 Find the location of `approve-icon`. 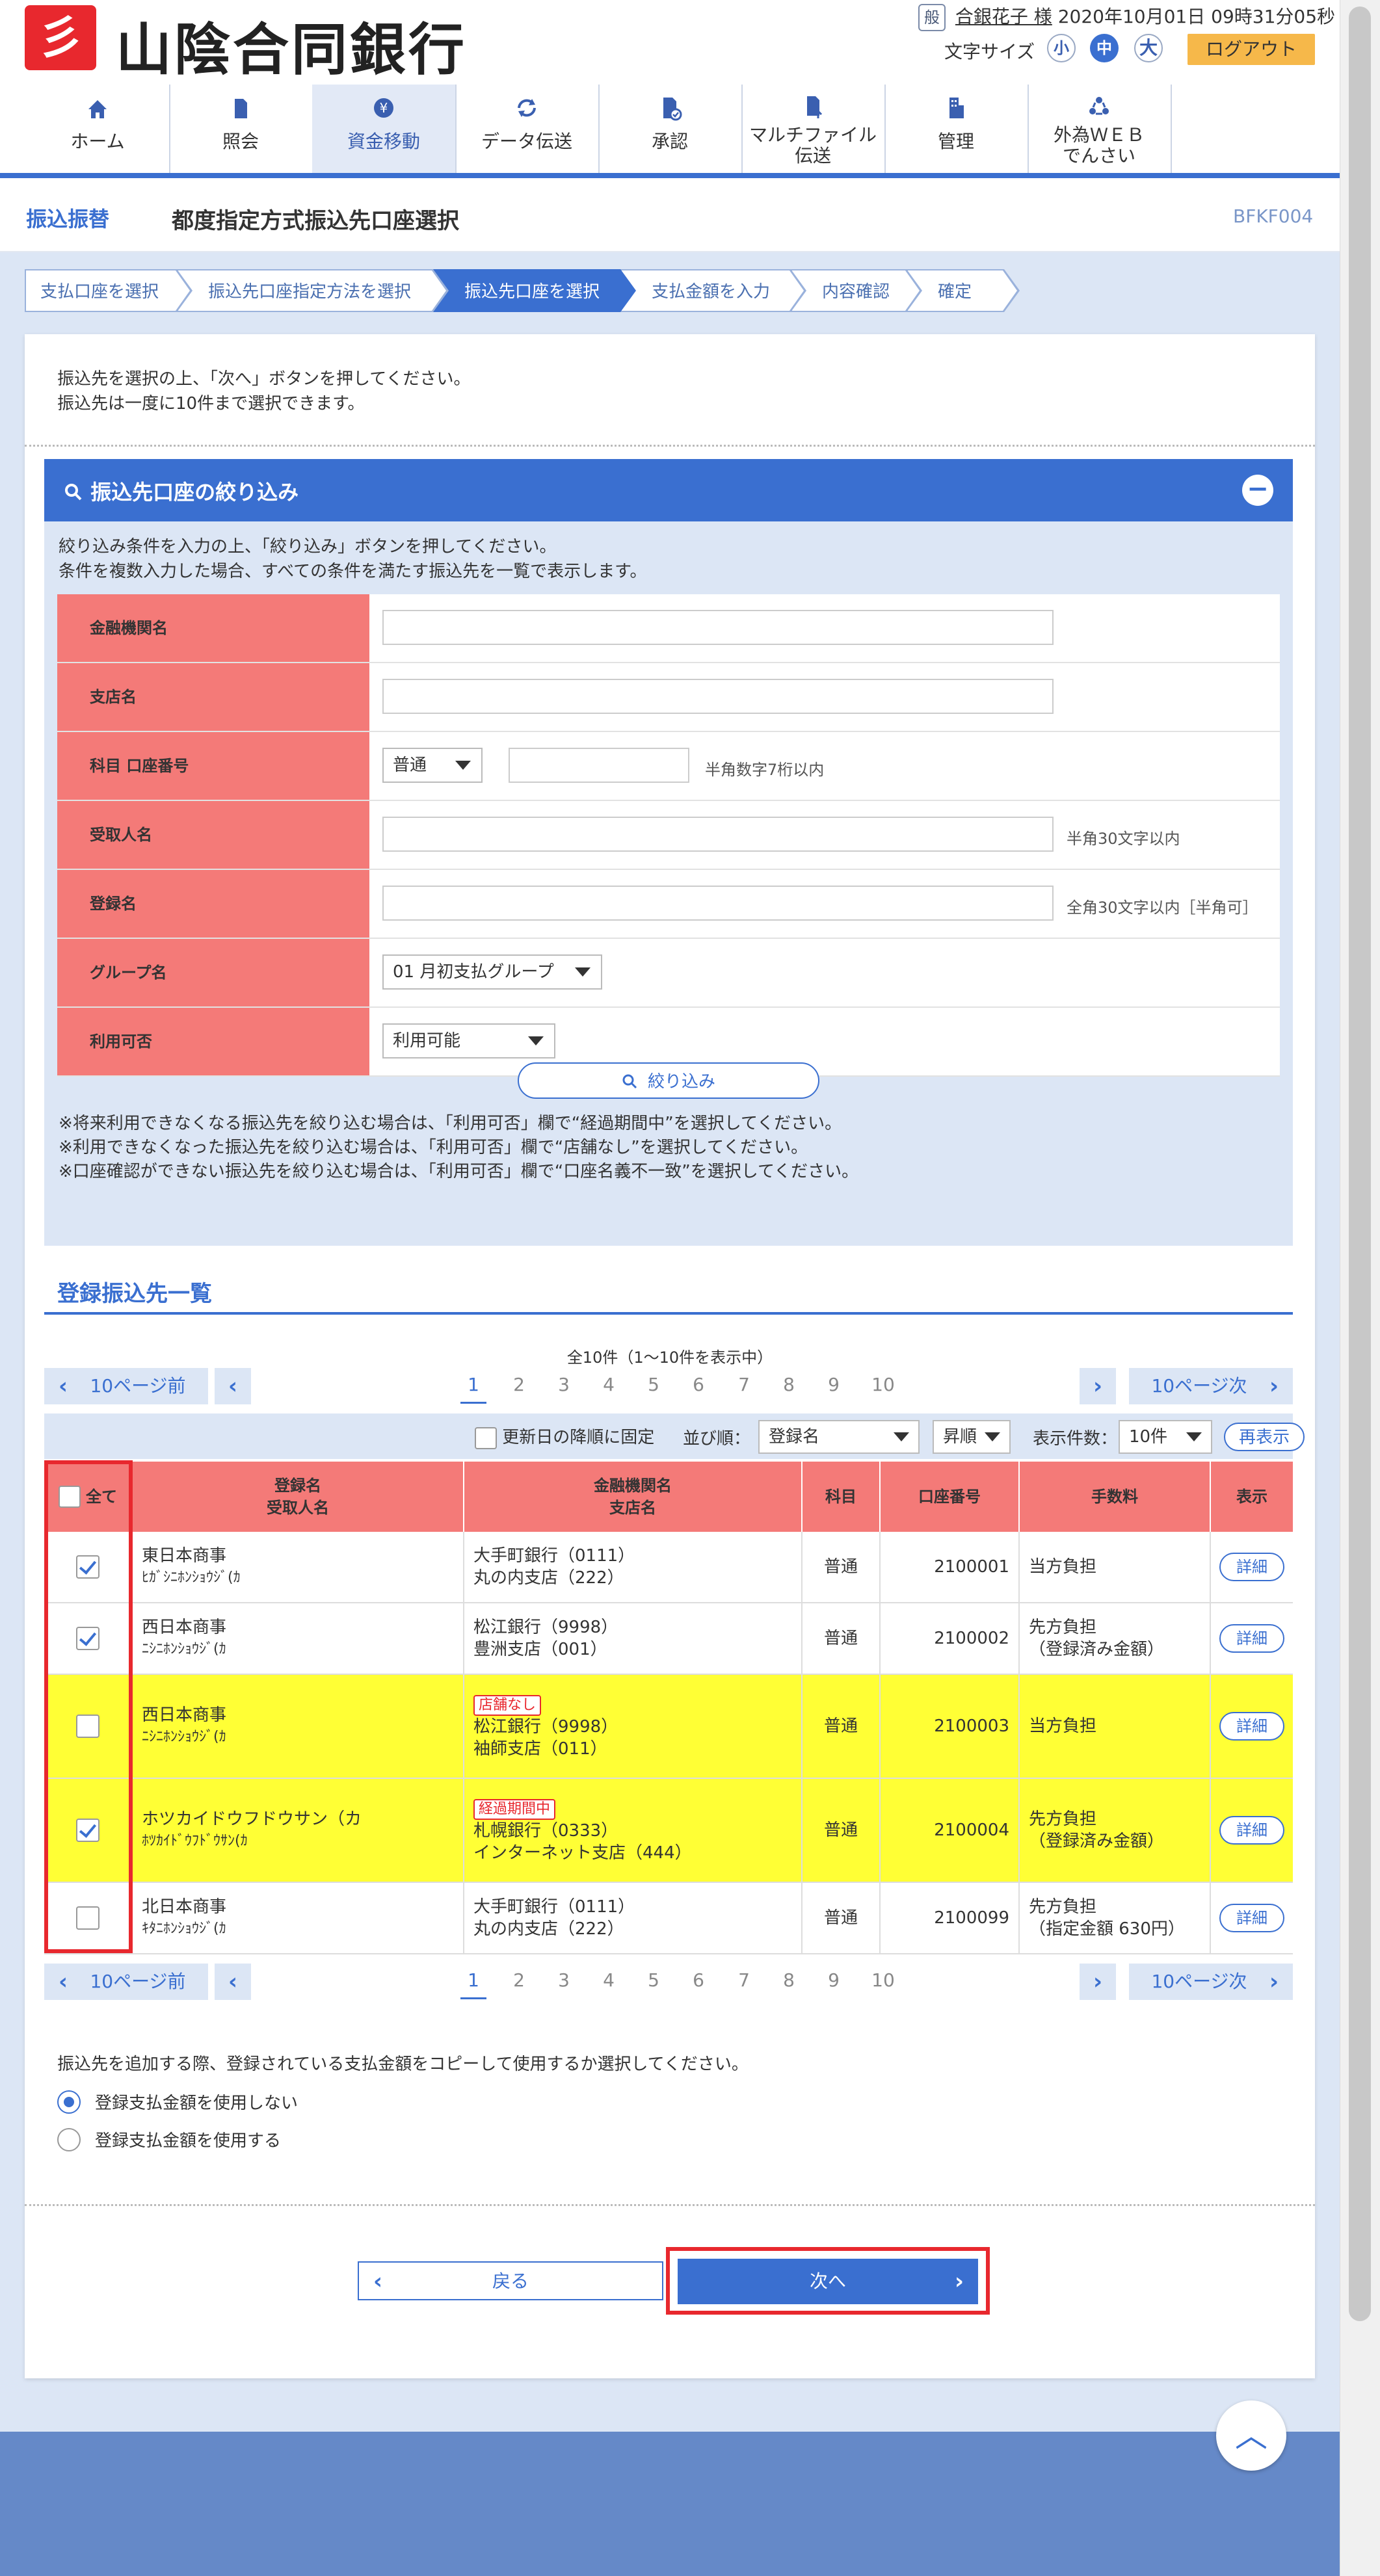

approve-icon is located at coordinates (670, 108).